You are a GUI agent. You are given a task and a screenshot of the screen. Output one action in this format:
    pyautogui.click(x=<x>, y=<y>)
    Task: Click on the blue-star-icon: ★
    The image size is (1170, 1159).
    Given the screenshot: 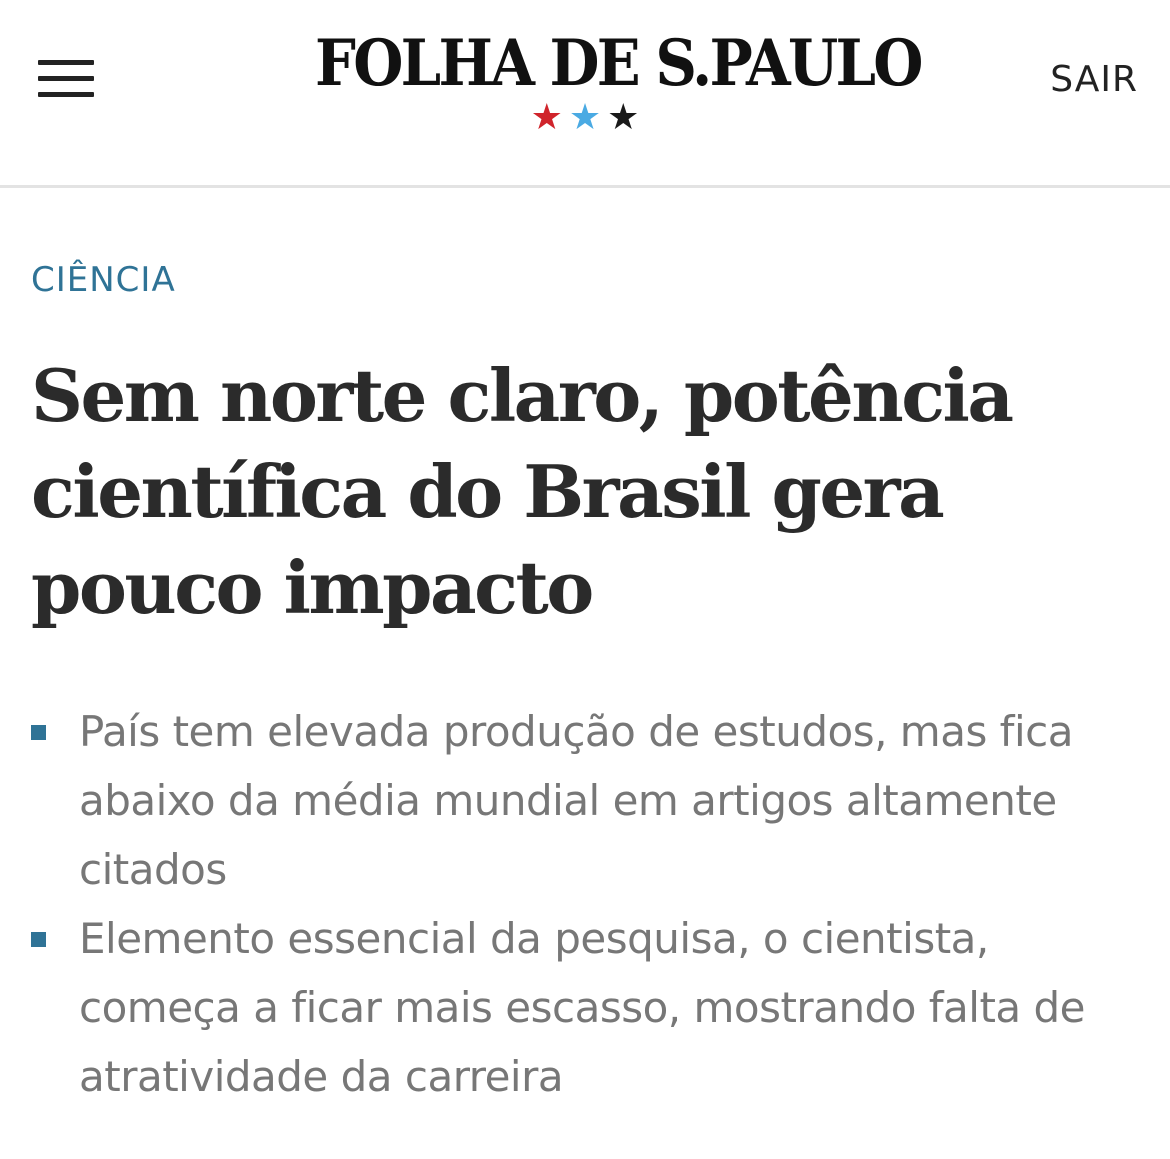 What is the action you would take?
    pyautogui.click(x=585, y=117)
    